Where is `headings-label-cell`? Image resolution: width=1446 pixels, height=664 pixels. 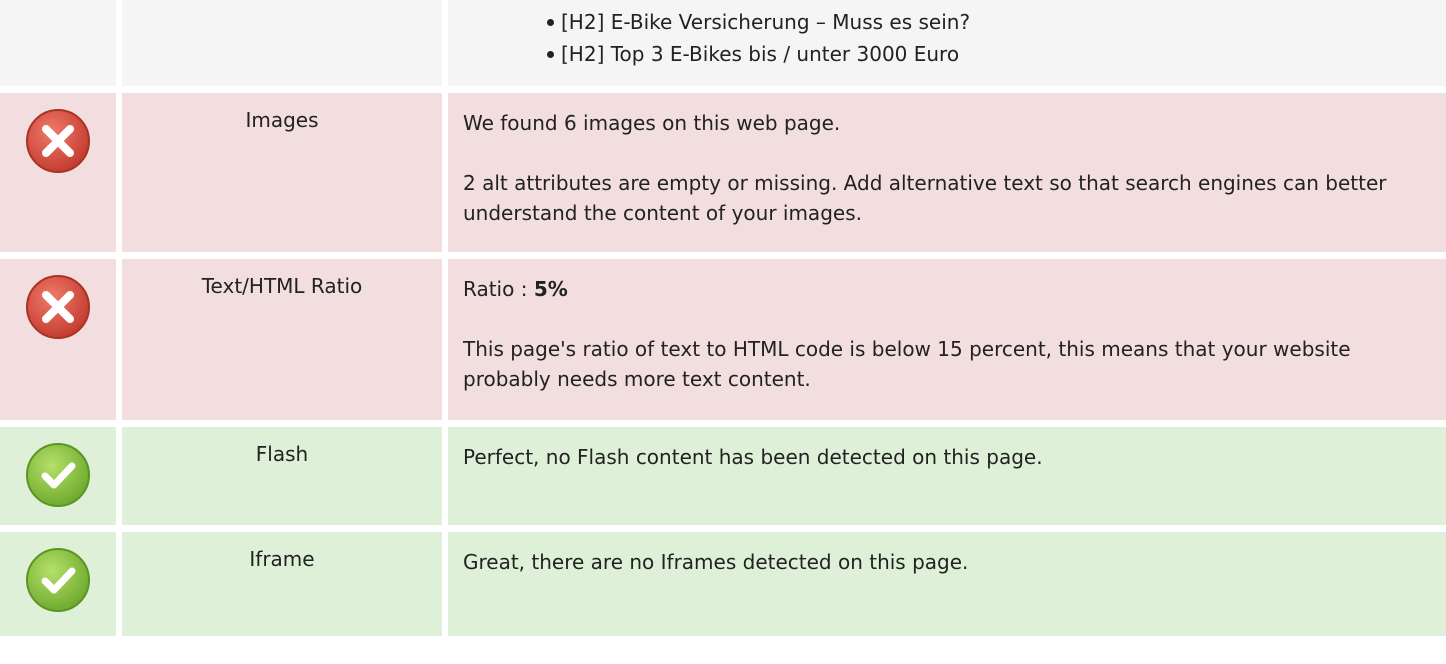
headings-label-cell is located at coordinates (282, 43).